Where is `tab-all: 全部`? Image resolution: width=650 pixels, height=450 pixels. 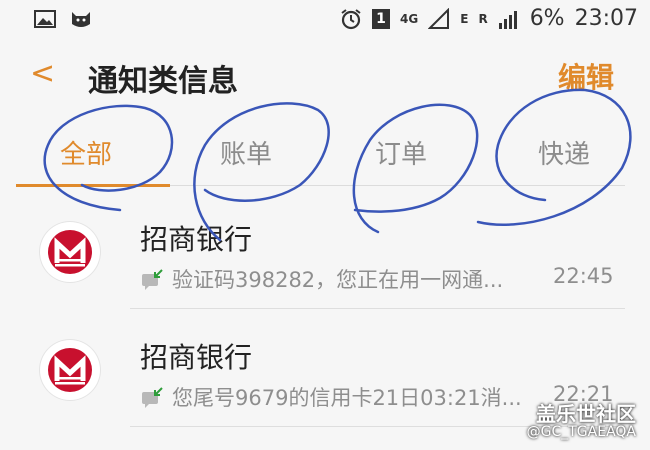 tab-all: 全部 is located at coordinates (86, 152).